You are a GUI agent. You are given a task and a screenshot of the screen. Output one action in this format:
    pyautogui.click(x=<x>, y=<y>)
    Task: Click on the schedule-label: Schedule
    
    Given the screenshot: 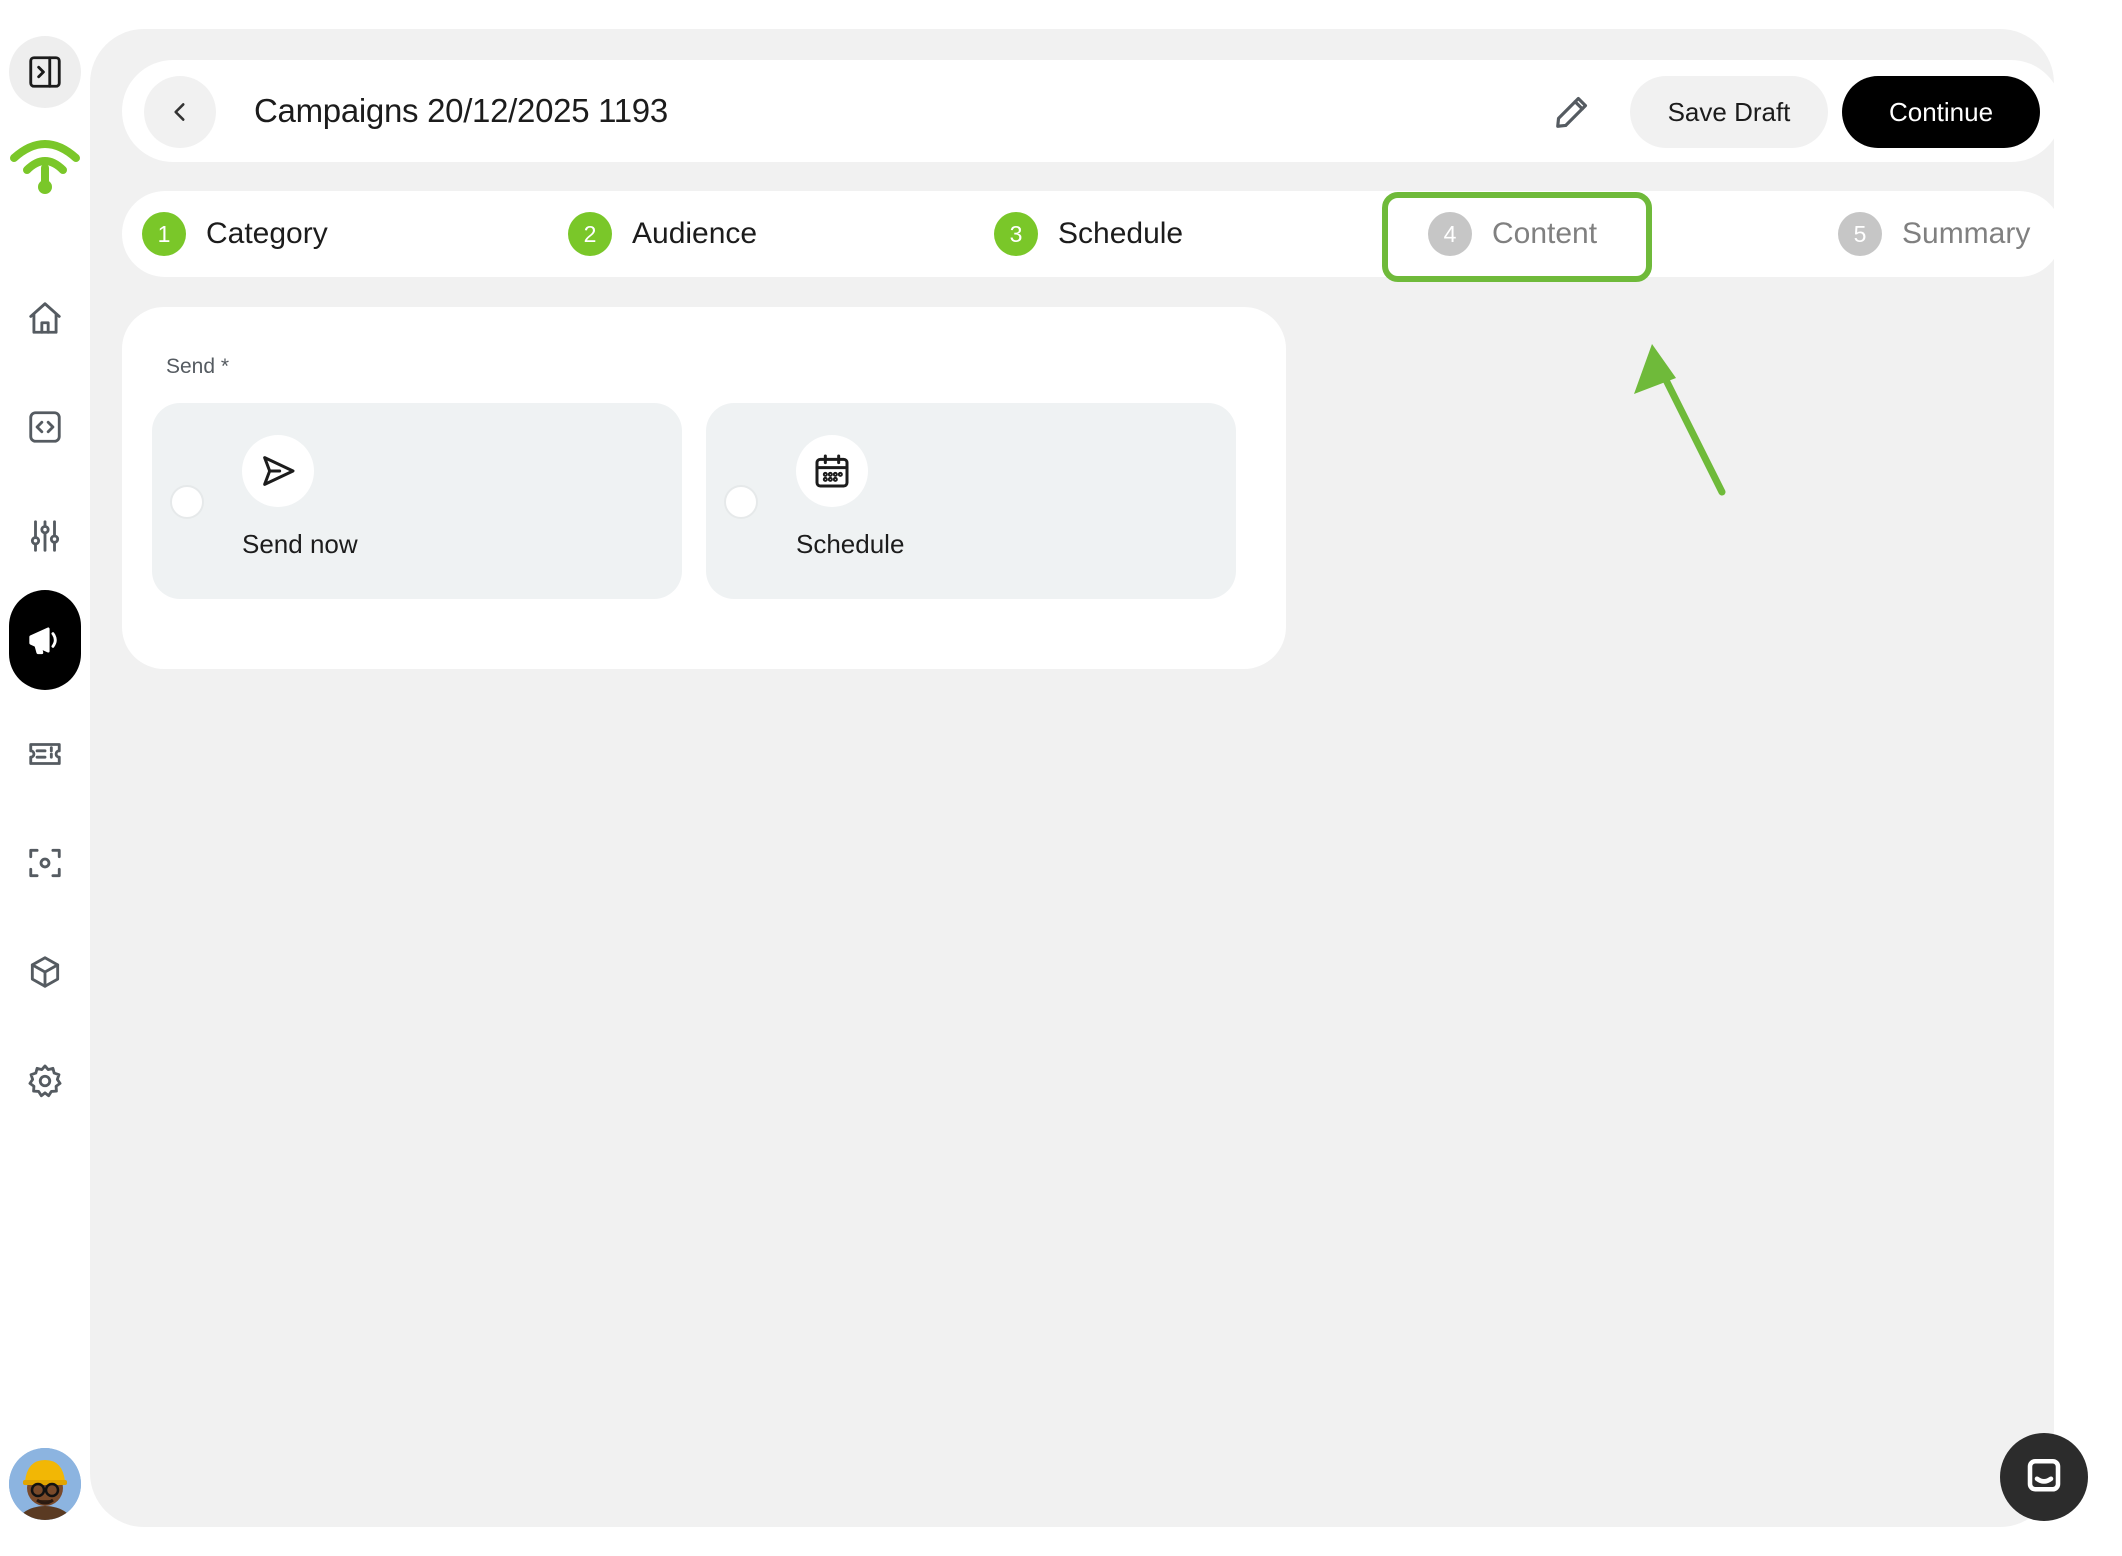 What is the action you would take?
    pyautogui.click(x=850, y=544)
    